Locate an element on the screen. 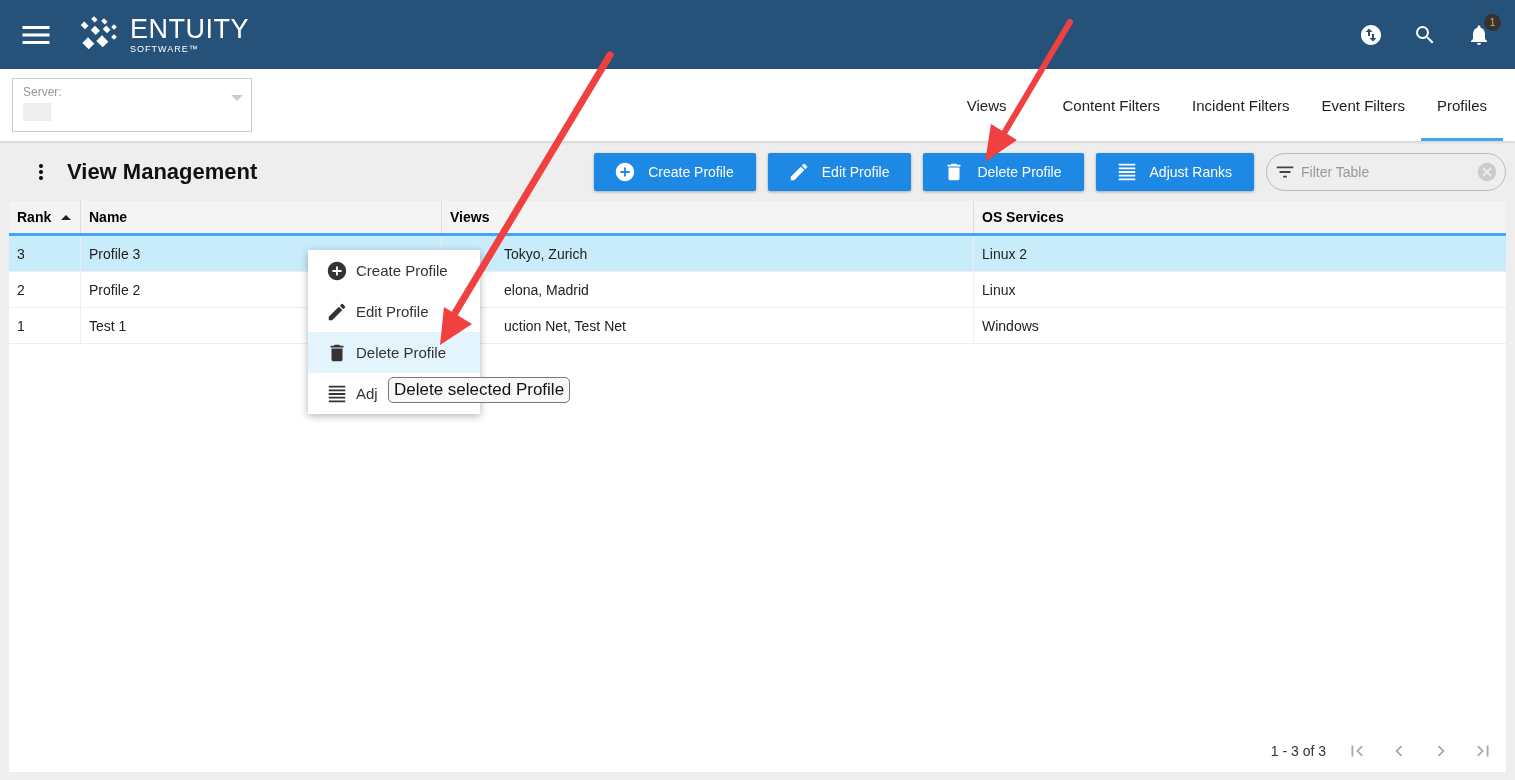 The height and width of the screenshot is (780, 1515). column-header: Rank is located at coordinates (44, 217).